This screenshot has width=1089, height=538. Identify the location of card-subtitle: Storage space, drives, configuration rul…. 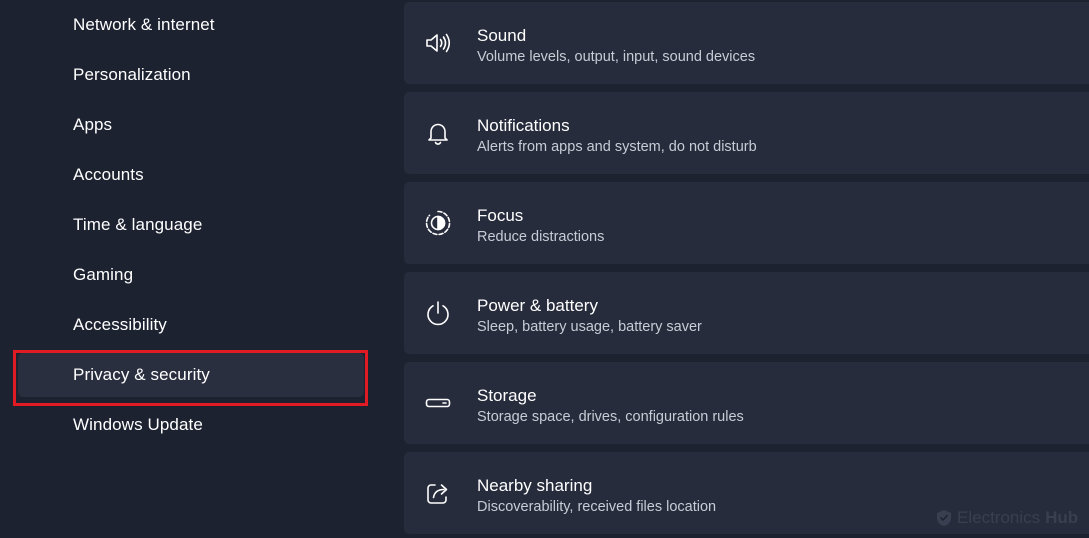
(610, 417).